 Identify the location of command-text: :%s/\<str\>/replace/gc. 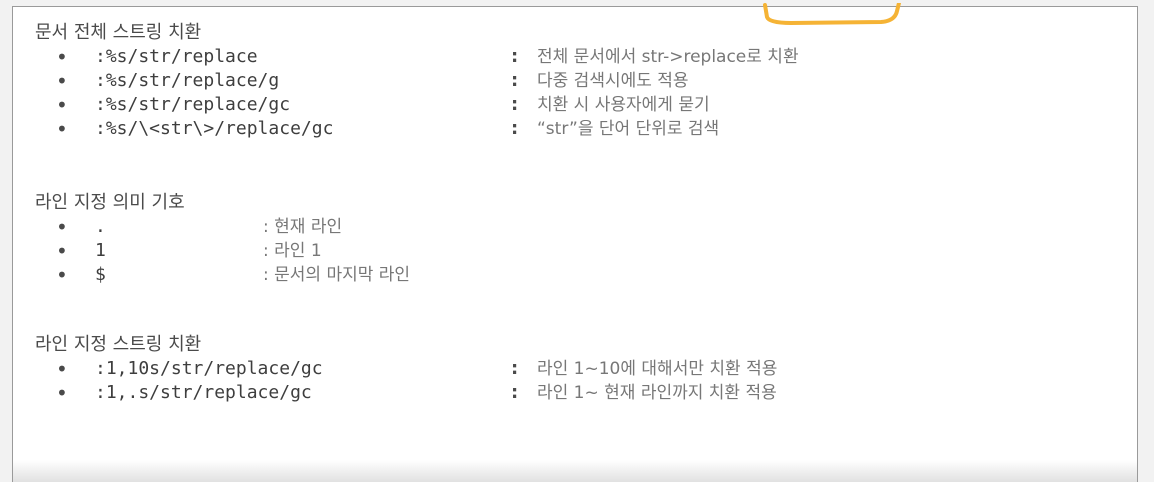
(214, 128).